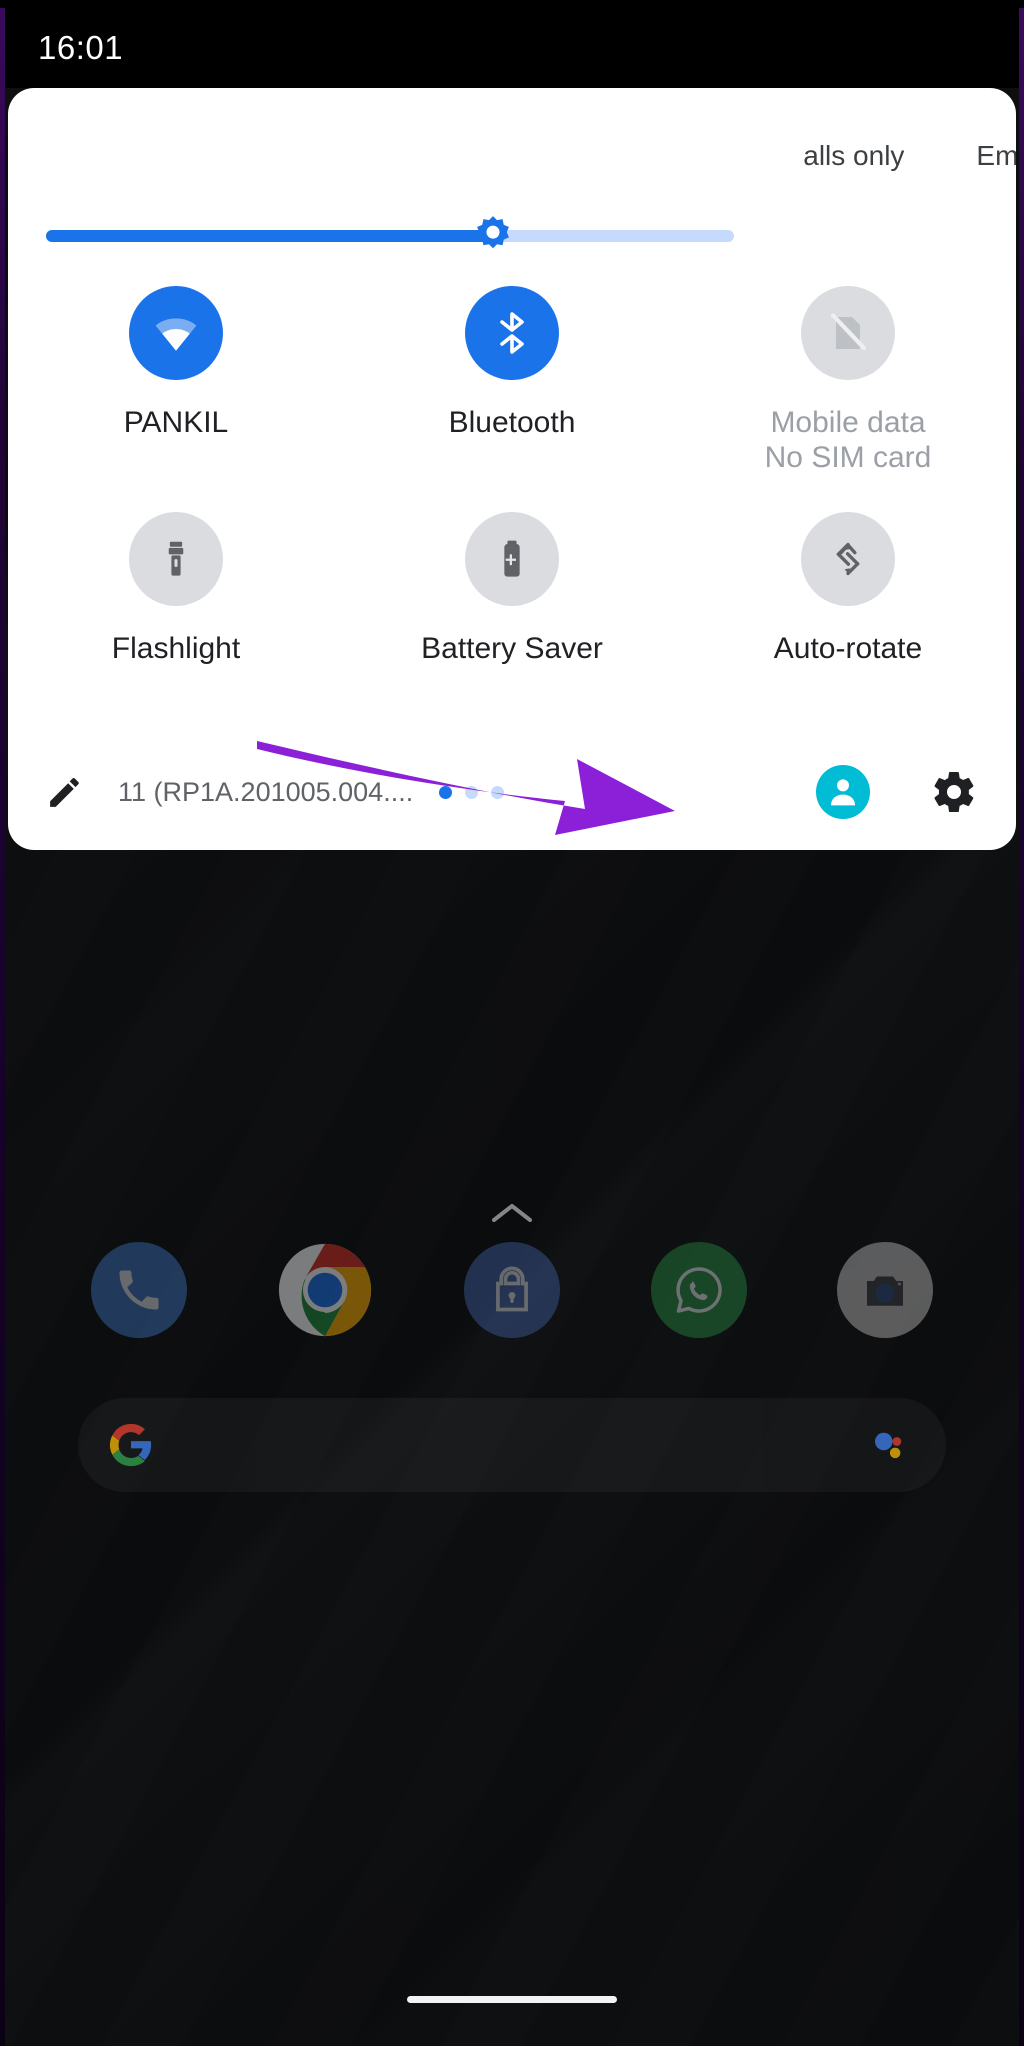 The image size is (1024, 2046). I want to click on gear-icon, so click(954, 792).